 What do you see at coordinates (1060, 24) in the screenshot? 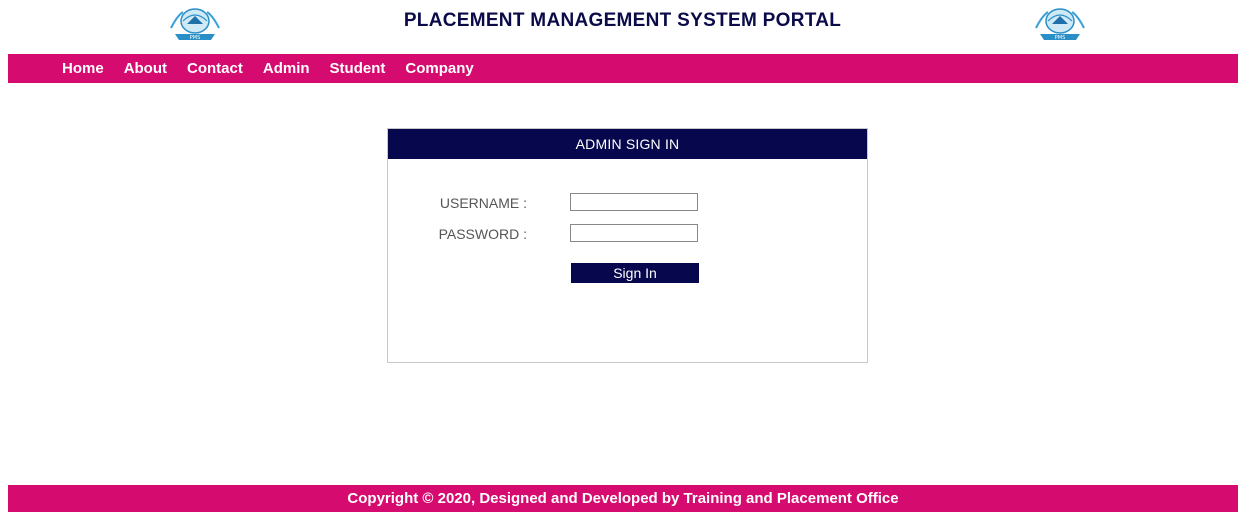
I see `pms-logo-right-icon: PMS` at bounding box center [1060, 24].